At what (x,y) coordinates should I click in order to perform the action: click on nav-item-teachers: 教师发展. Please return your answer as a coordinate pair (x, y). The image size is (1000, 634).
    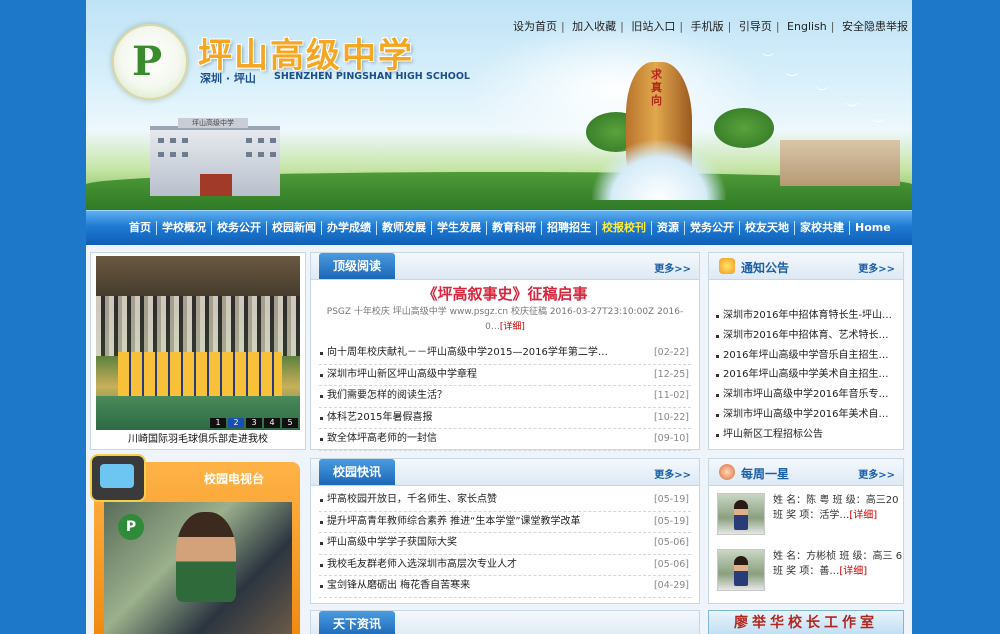
    Looking at the image, I should click on (404, 228).